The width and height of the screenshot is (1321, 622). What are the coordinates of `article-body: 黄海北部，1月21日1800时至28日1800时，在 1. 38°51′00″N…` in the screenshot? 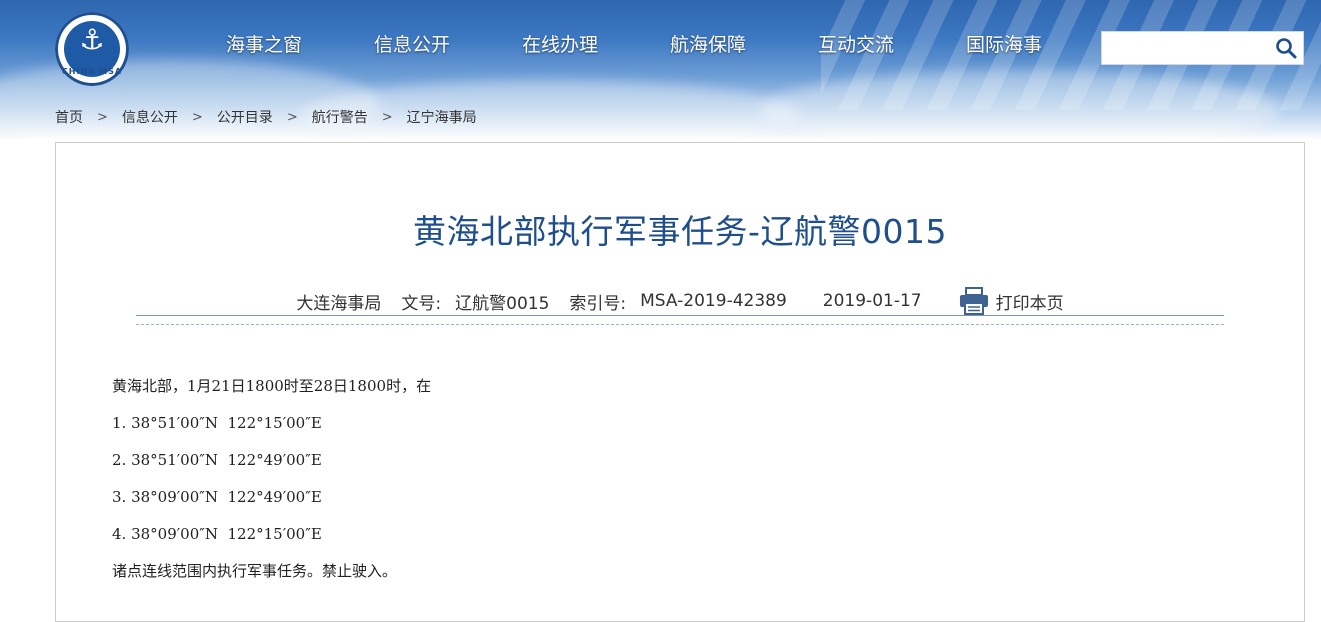 It's located at (271, 482).